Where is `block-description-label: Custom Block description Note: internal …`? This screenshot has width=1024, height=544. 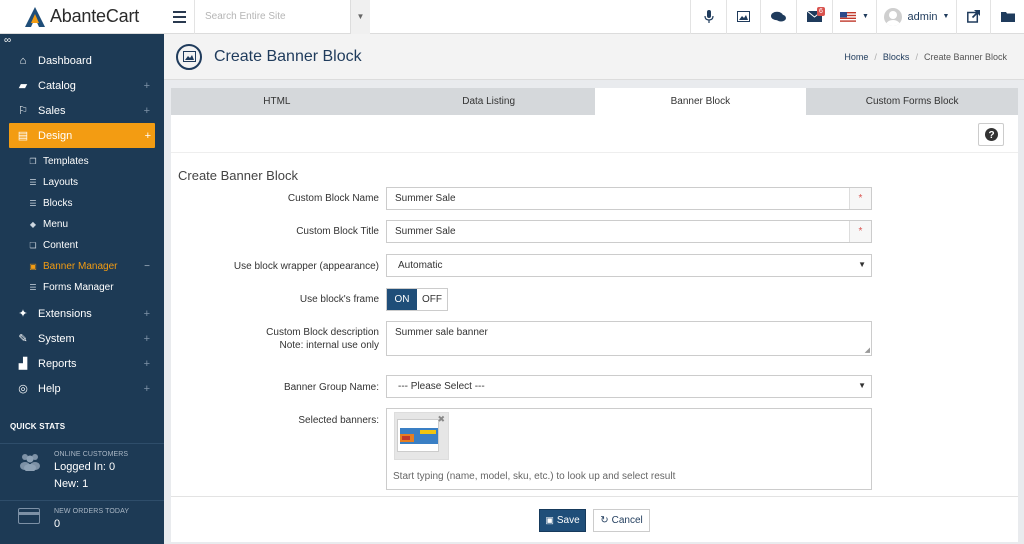
block-description-label: Custom Block description Note: internal … is located at coordinates (322, 339).